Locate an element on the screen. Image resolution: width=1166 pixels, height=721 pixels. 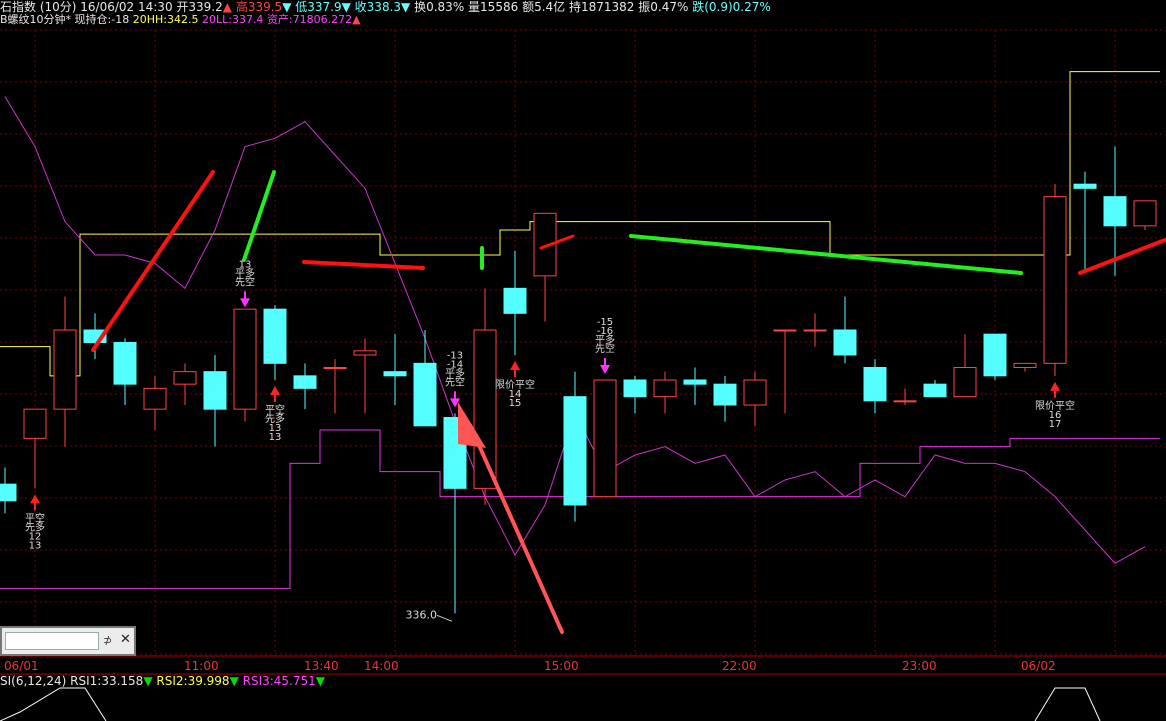
rsi1-value: RSI1:33.158 is located at coordinates (107, 681).